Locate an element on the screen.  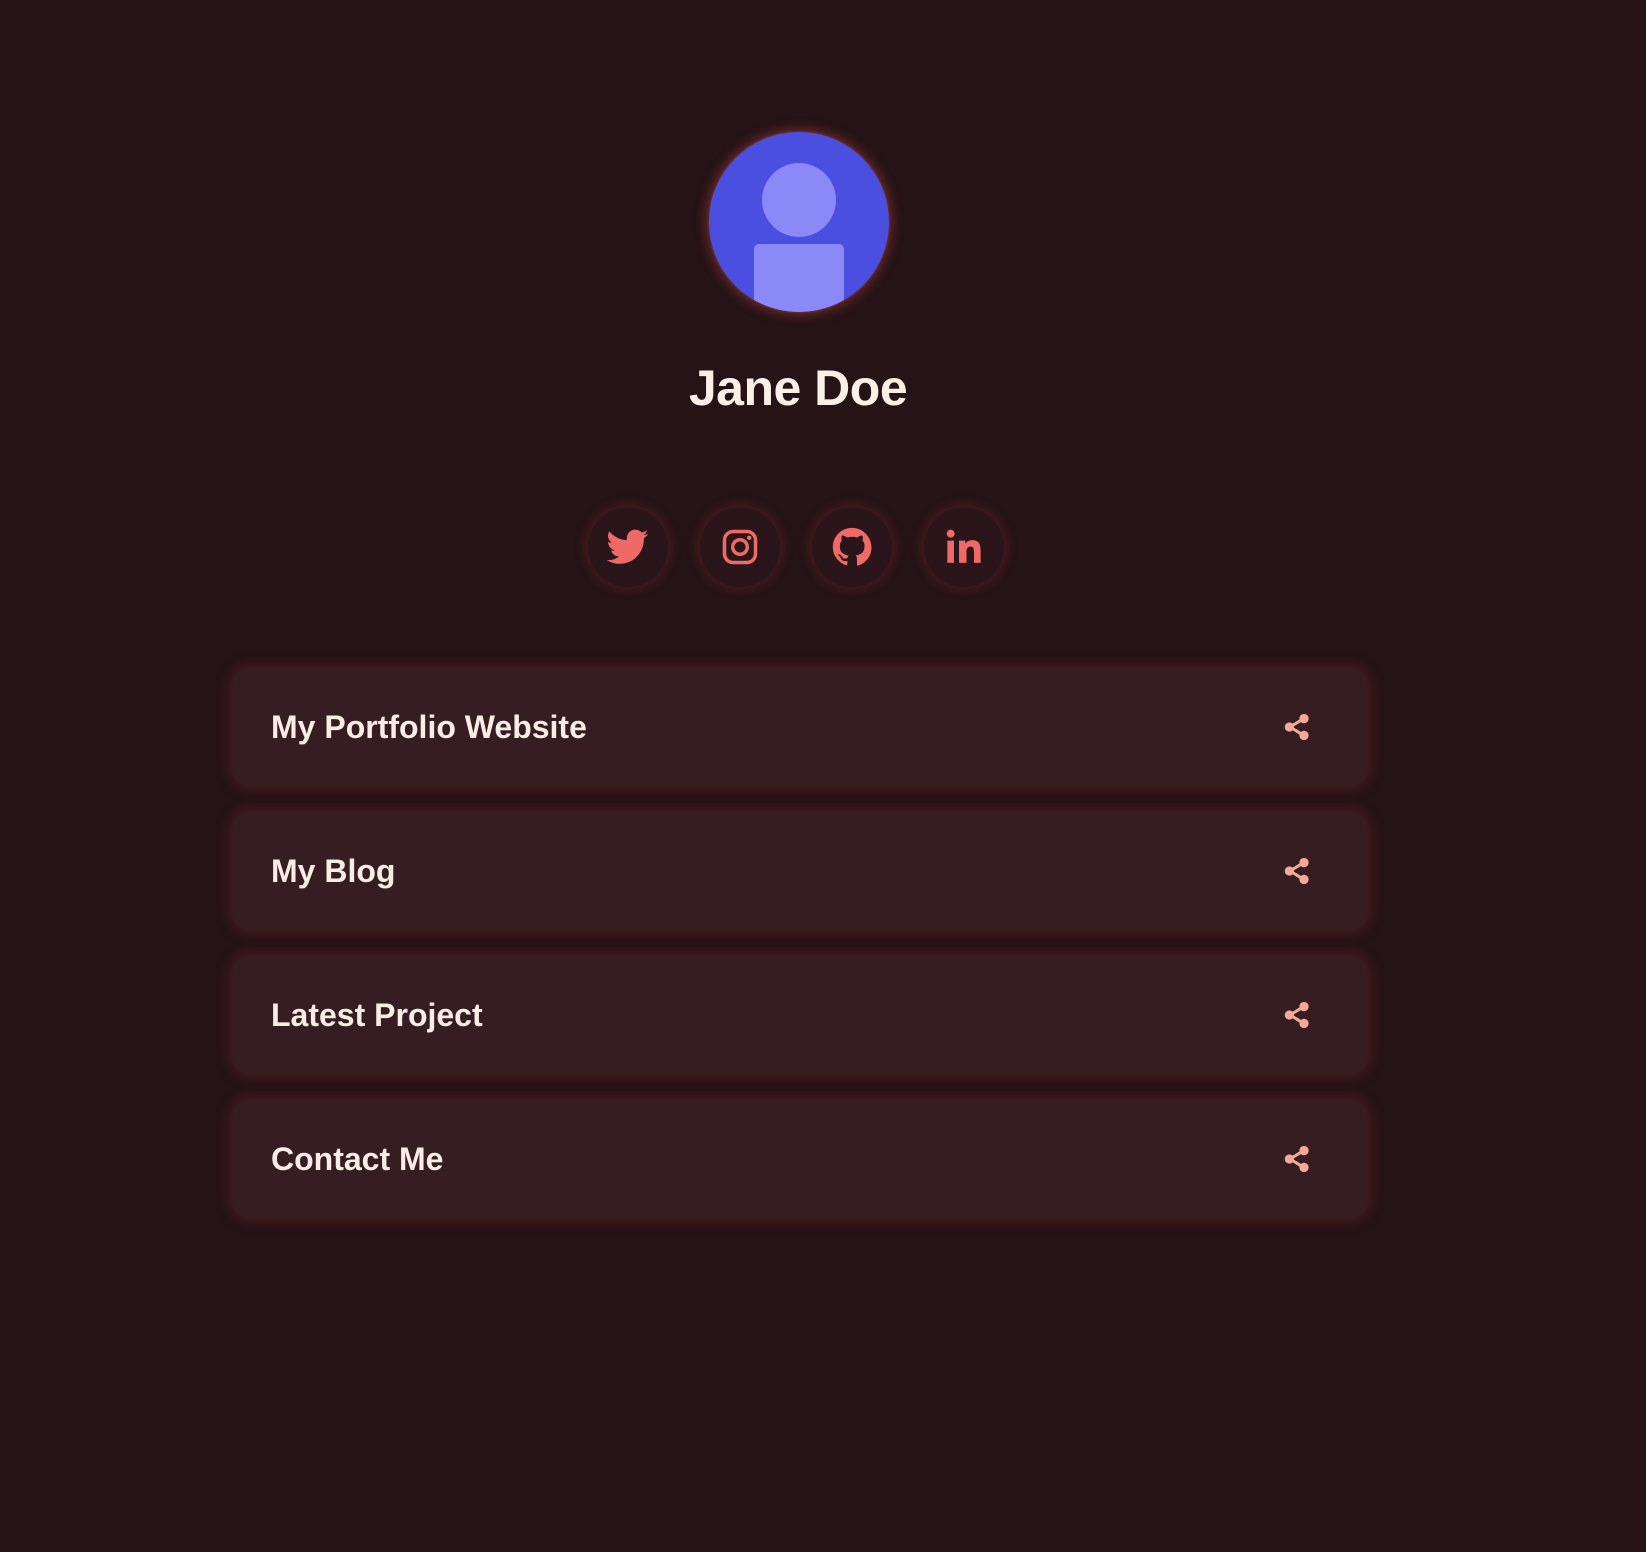
instagram-button is located at coordinates (740, 547).